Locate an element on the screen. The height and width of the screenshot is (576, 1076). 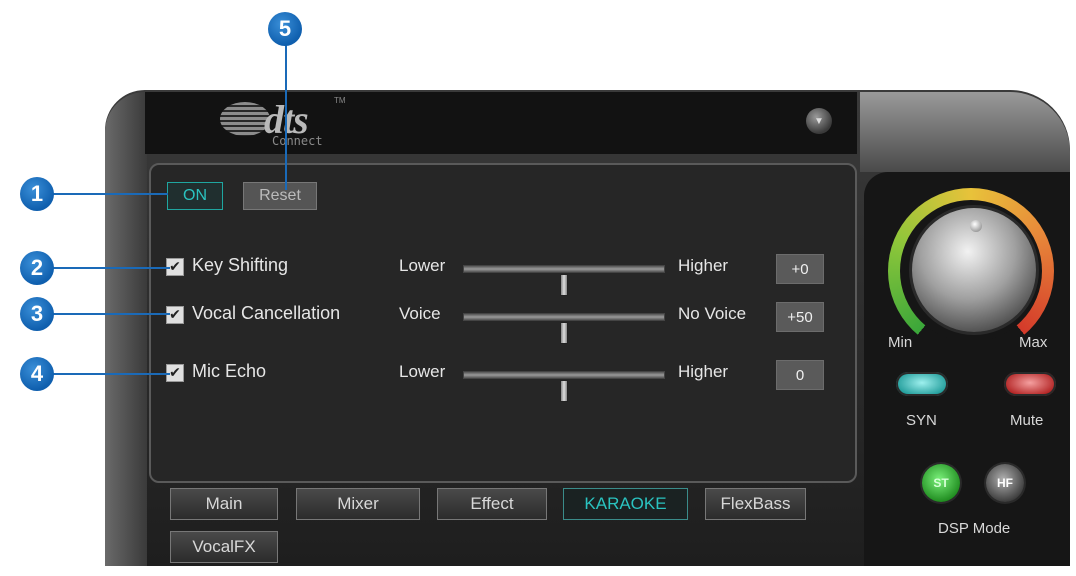
vocal-cancellation-low-label: Voice is located at coordinates (420, 313).